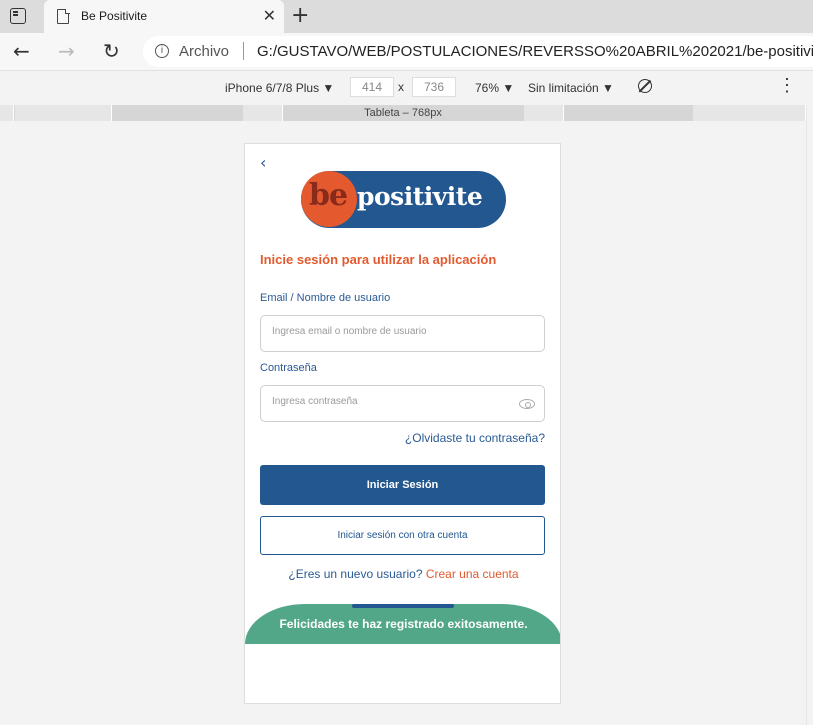 This screenshot has width=813, height=725. What do you see at coordinates (279, 88) in the screenshot?
I see `device-select: iPhone 6/7/8 Plus ▼` at bounding box center [279, 88].